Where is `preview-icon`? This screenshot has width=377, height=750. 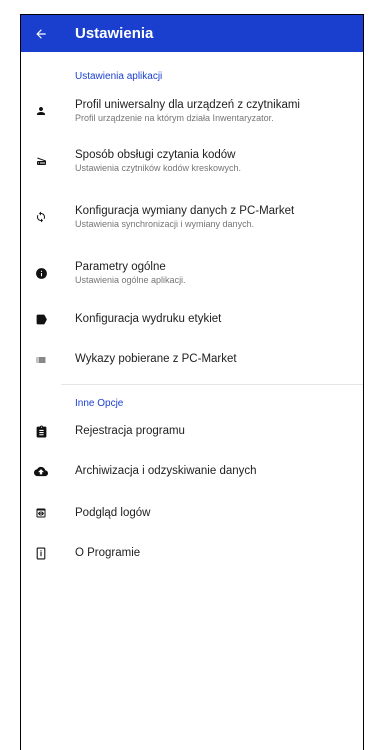
preview-icon is located at coordinates (41, 513).